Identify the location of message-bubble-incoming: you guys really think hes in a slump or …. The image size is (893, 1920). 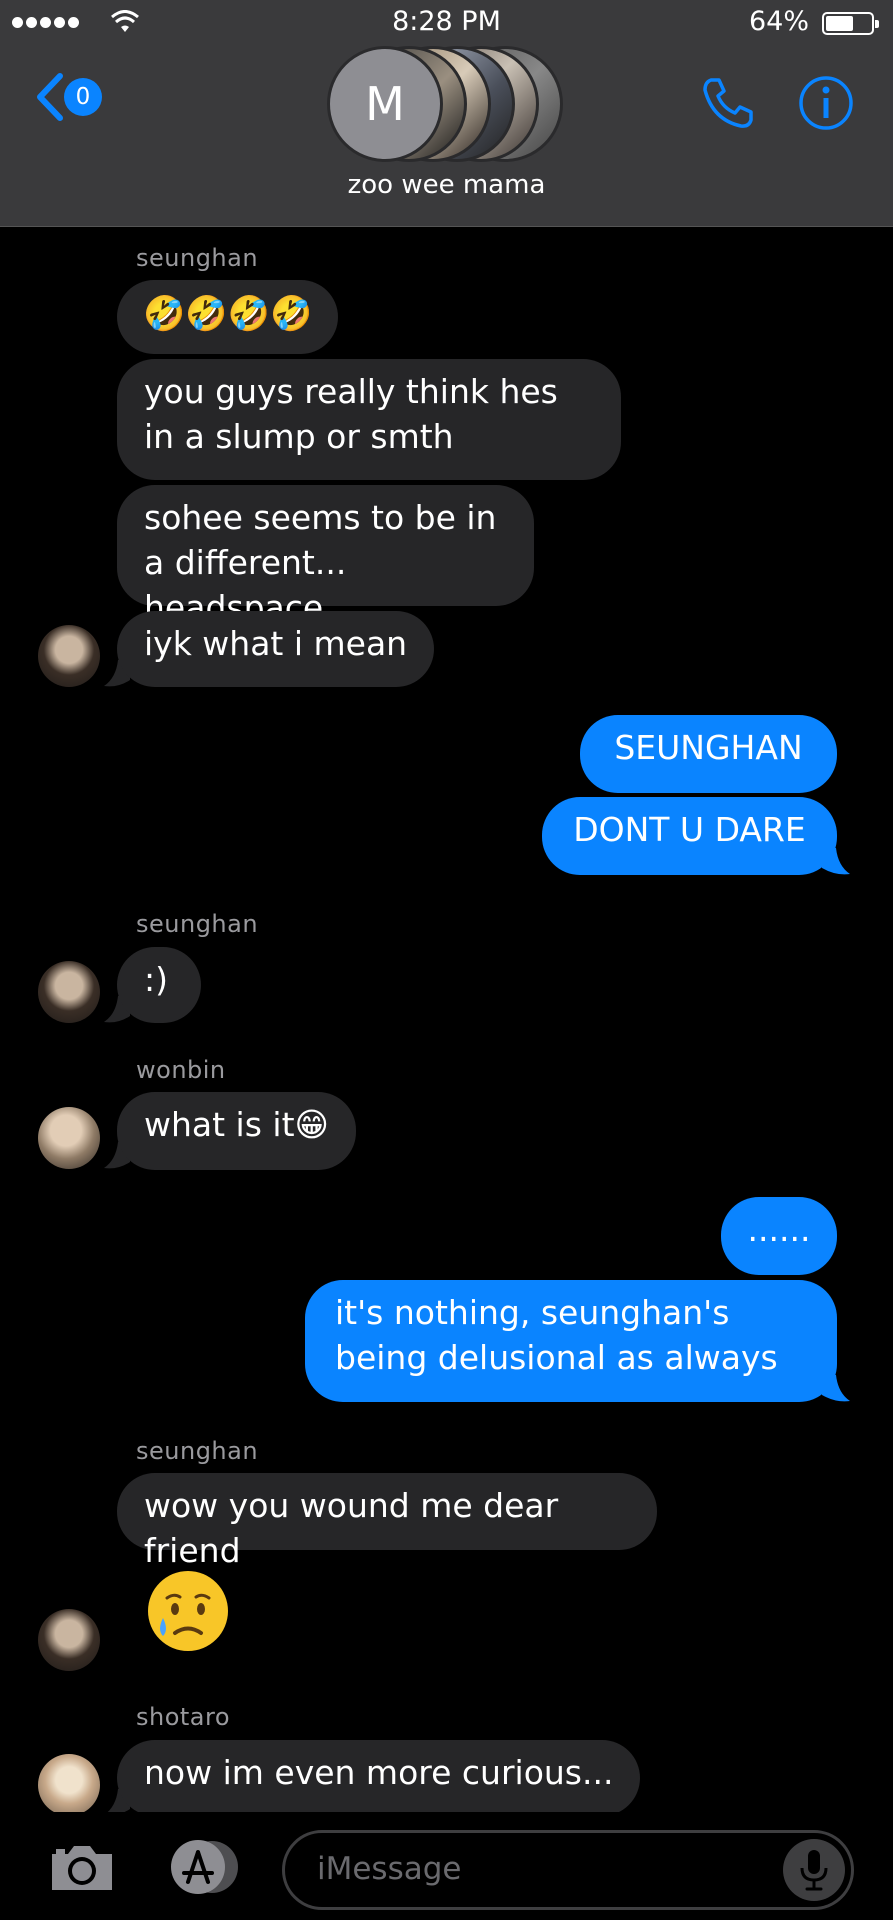
(369, 419).